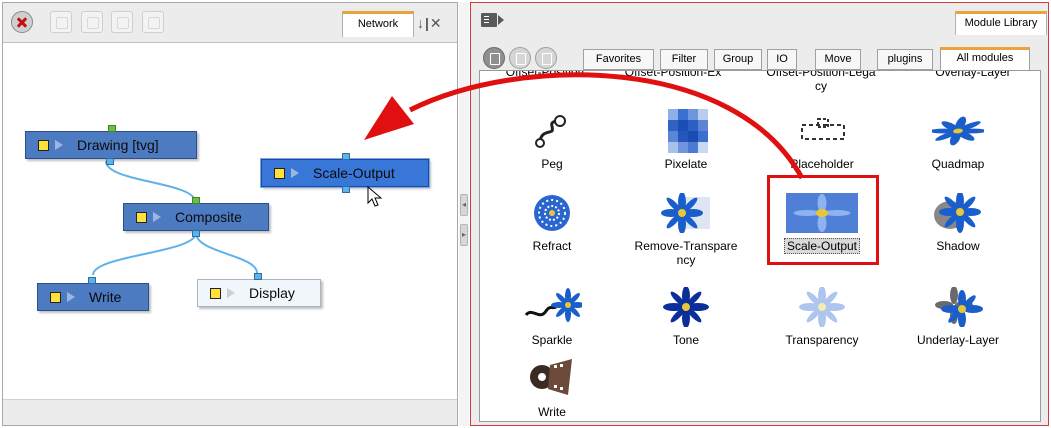 The image size is (1051, 428). Describe the element at coordinates (464, 235) in the screenshot. I see `collapse-right-icon: ▸` at that location.